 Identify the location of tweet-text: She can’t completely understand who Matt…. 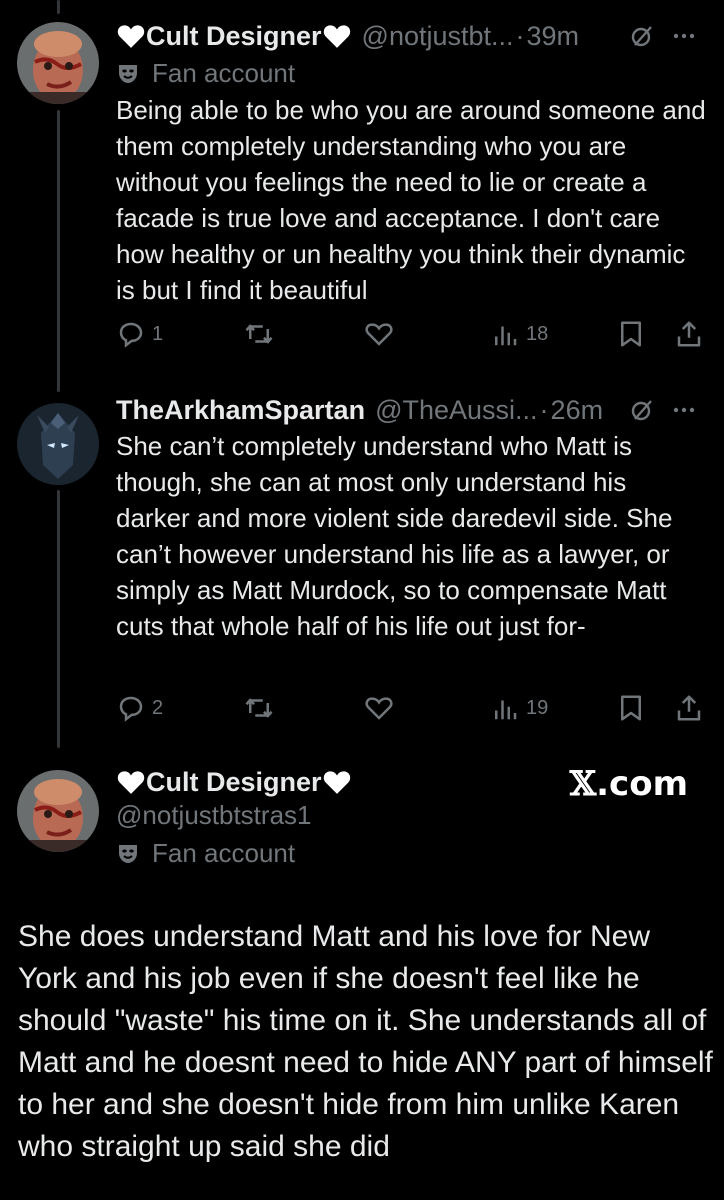
(394, 536).